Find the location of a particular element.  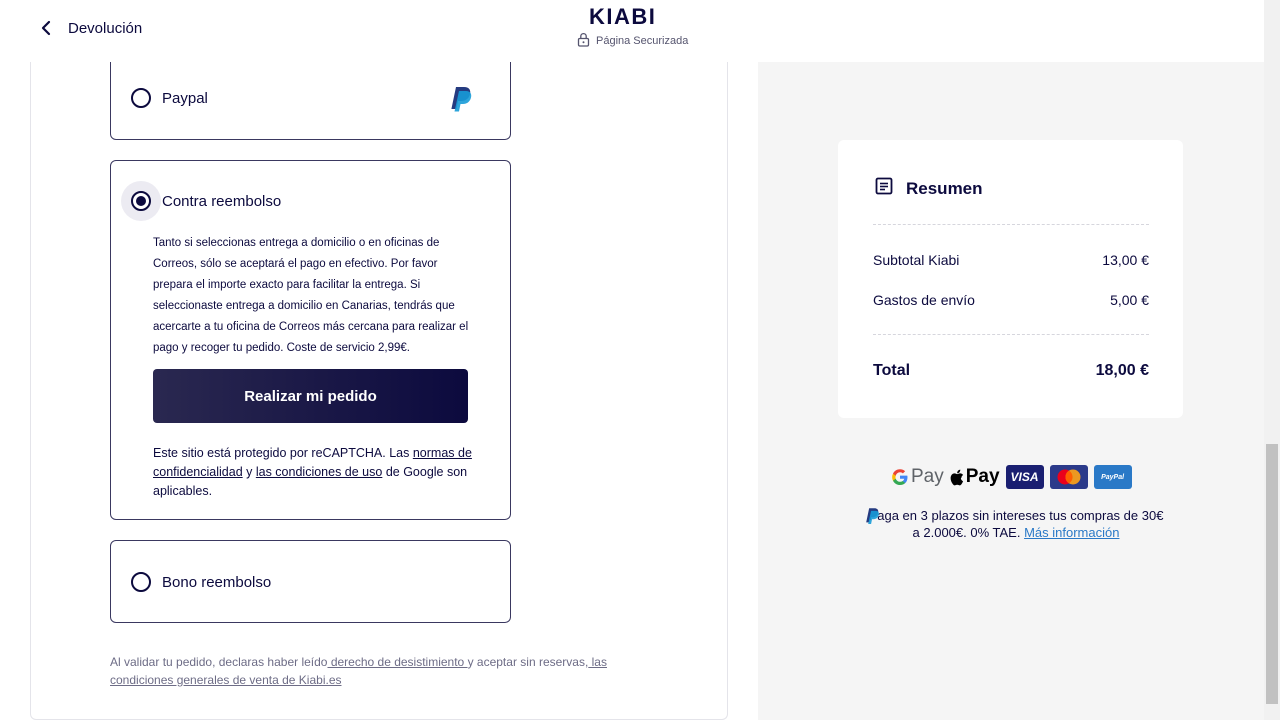

summary-row-total: Total 18,00 € is located at coordinates (1011, 371).